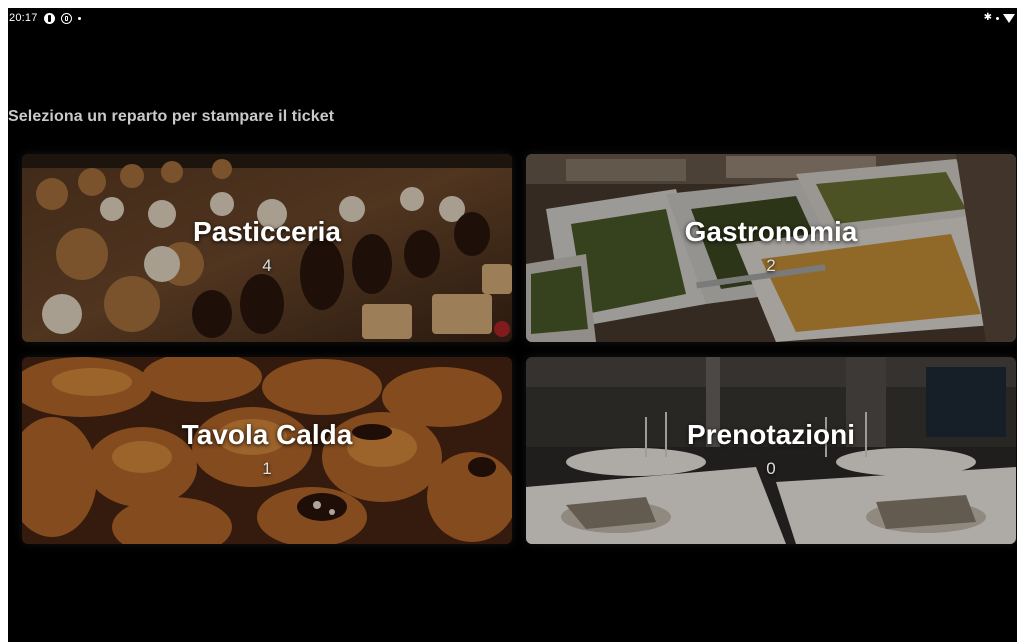 The width and height of the screenshot is (1017, 642). I want to click on status-right: ✱, so click(999, 18).